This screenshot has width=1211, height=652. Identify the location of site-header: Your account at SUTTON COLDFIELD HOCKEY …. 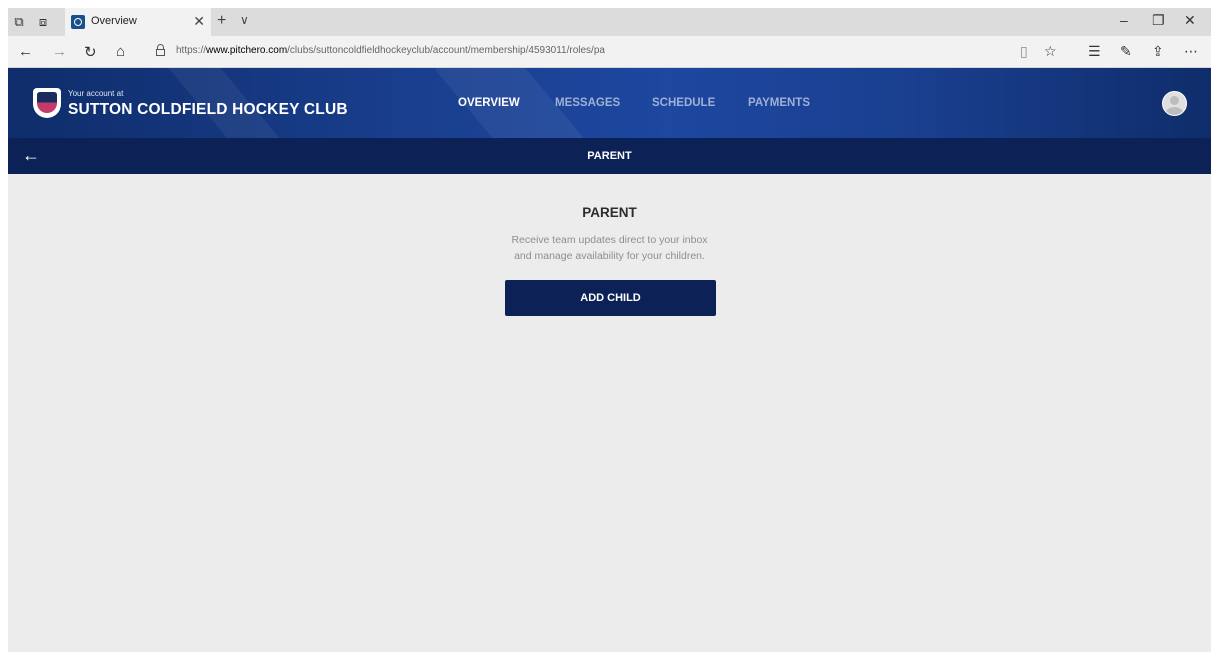
(609, 103).